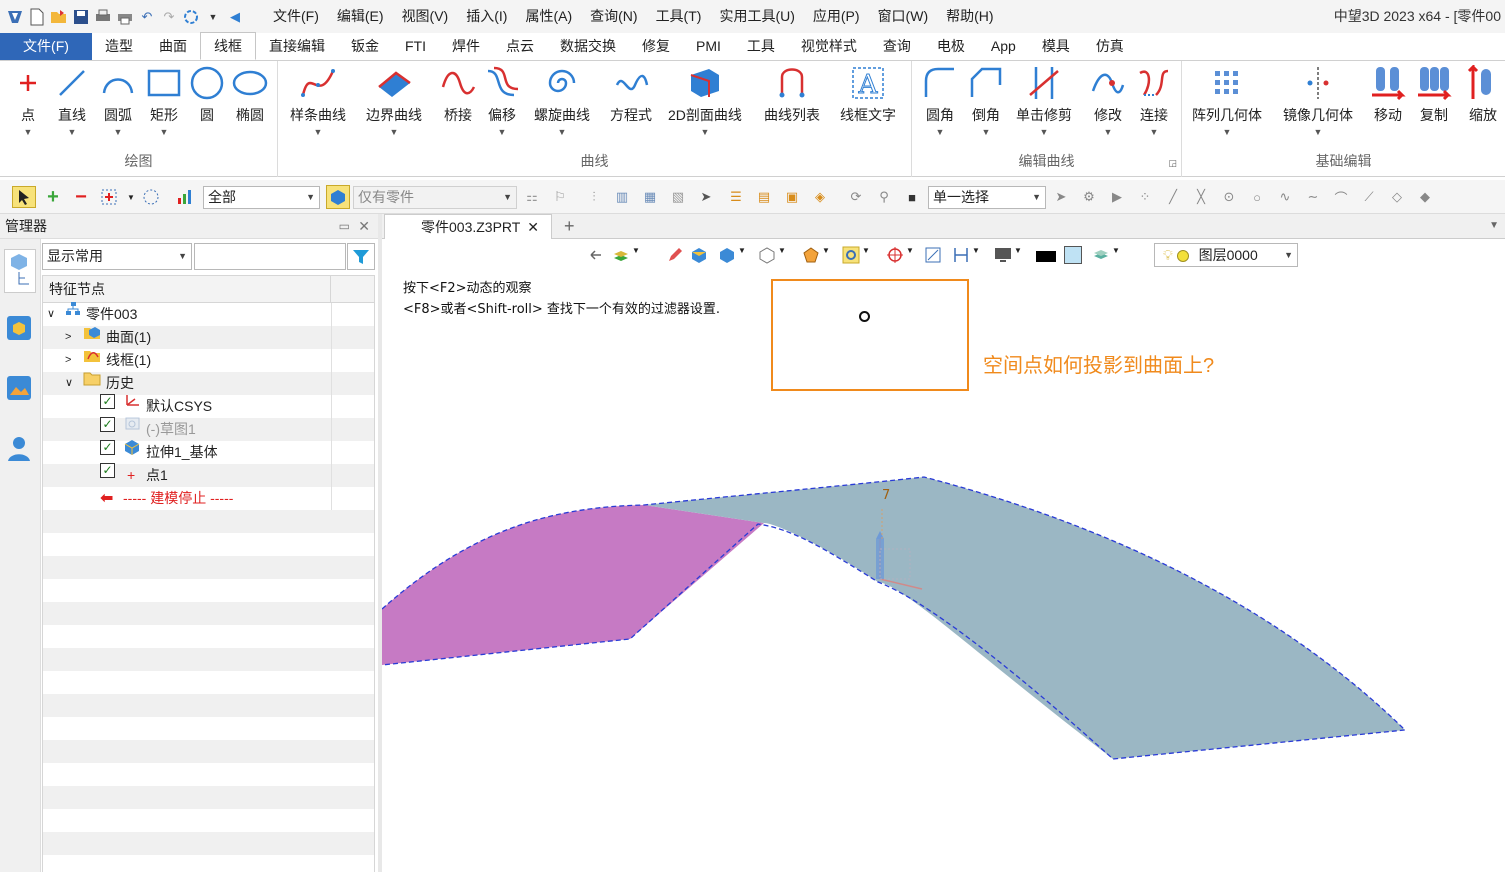 The width and height of the screenshot is (1505, 872). Describe the element at coordinates (1285, 197) in the screenshot. I see `snap-curve-icon: ∿` at that location.